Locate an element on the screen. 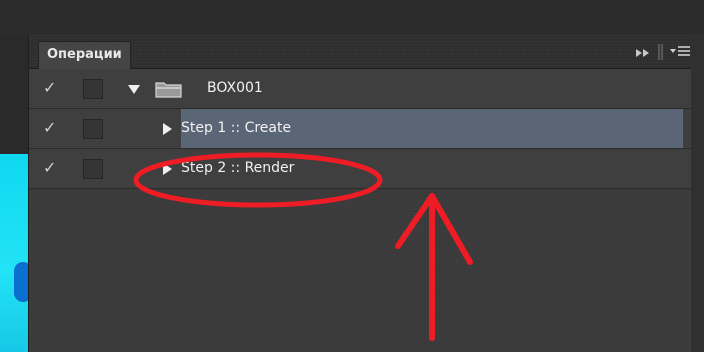  action-set-label: BOX001 is located at coordinates (235, 88).